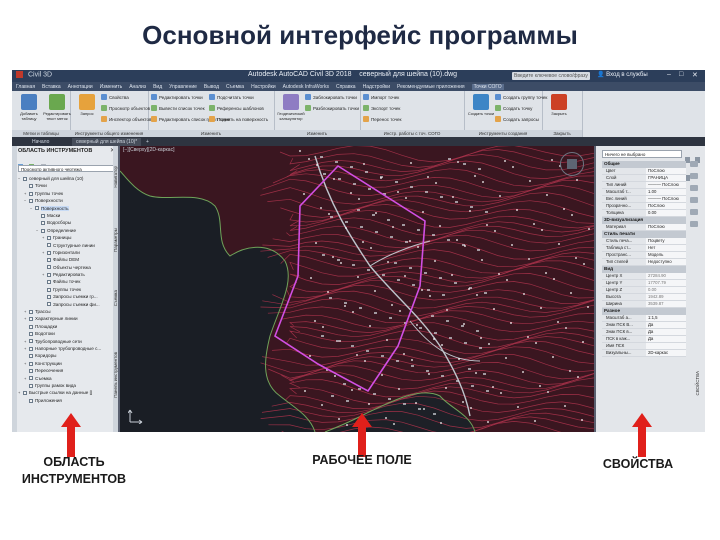  Describe the element at coordinates (107, 142) in the screenshot. I see `document-tab: северный для шейпа (10)*` at that location.